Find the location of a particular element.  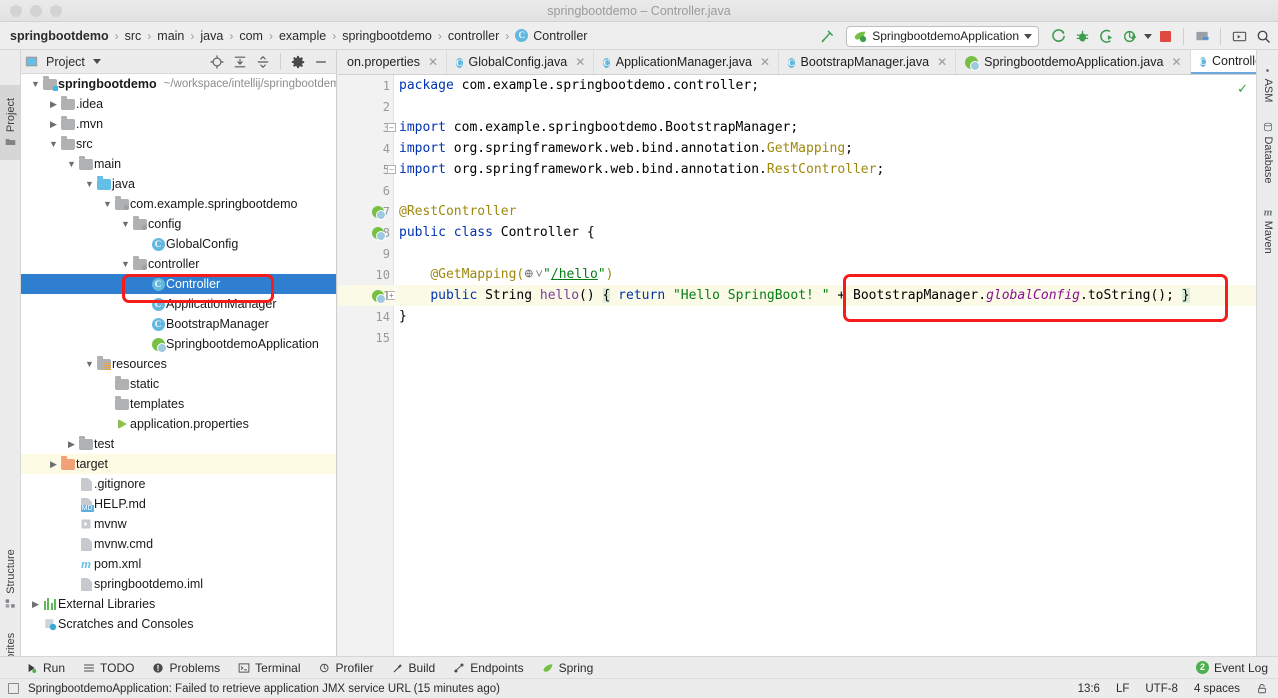

tree-item-mvnw.cmd: mvnw.cmd is located at coordinates (178, 544).